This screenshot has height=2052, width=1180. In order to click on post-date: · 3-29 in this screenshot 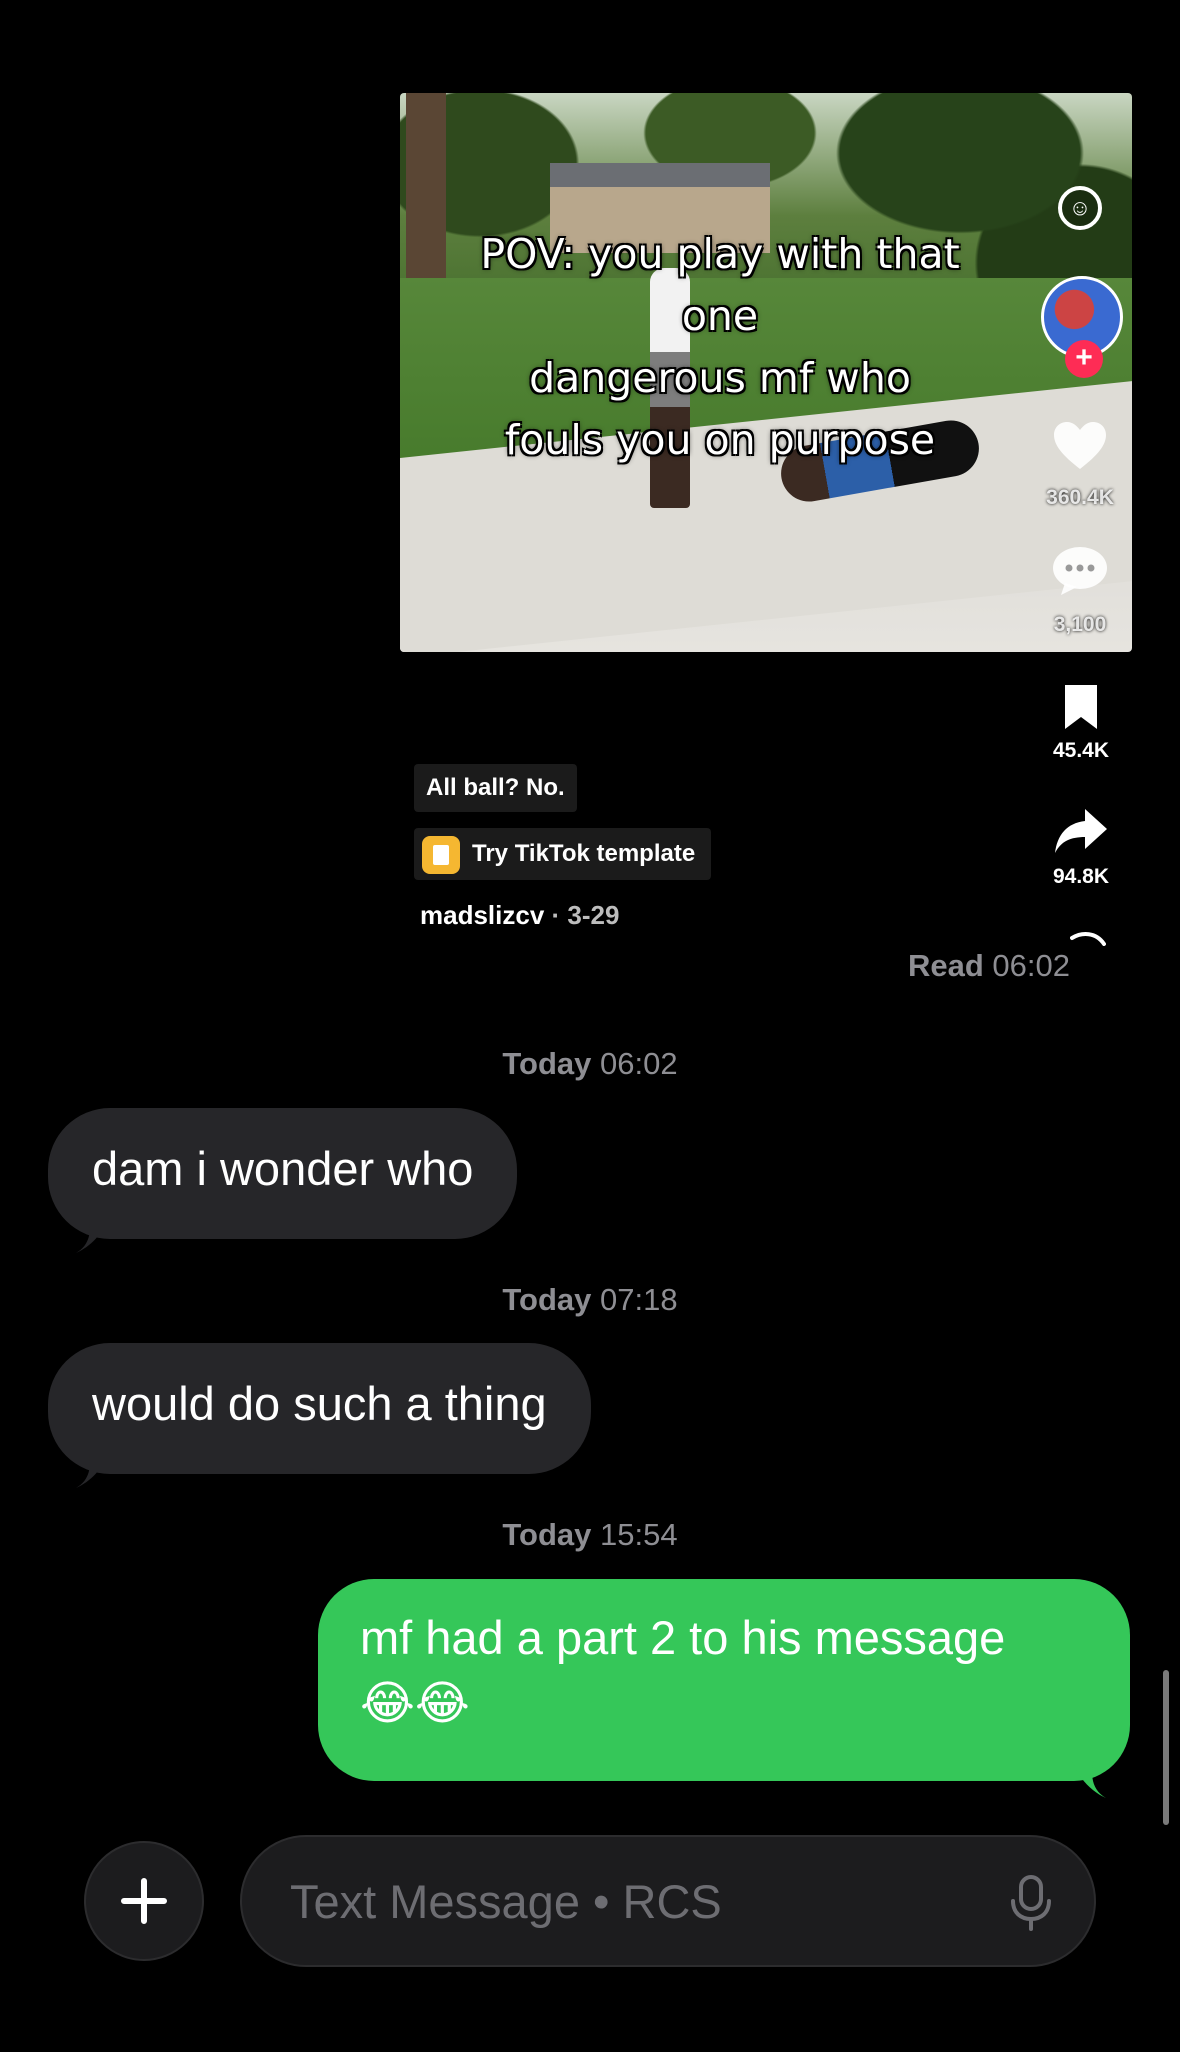, I will do `click(585, 915)`.